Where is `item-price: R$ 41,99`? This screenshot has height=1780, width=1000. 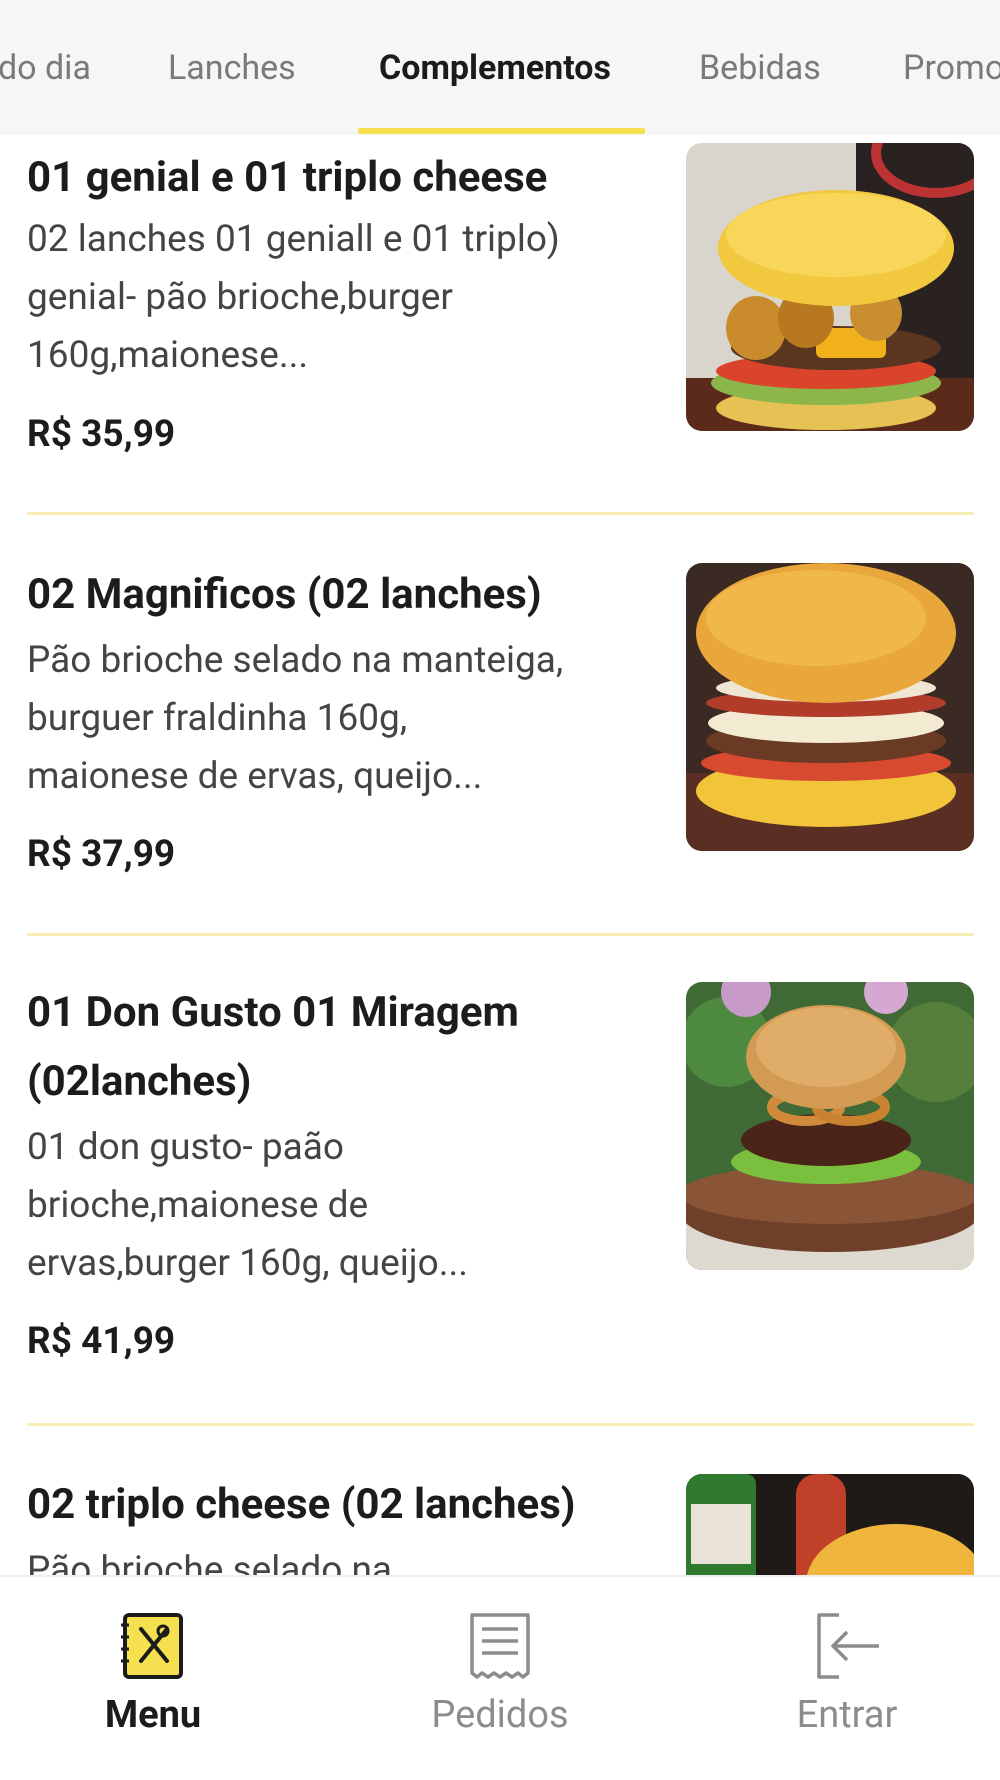 item-price: R$ 41,99 is located at coordinates (101, 1341).